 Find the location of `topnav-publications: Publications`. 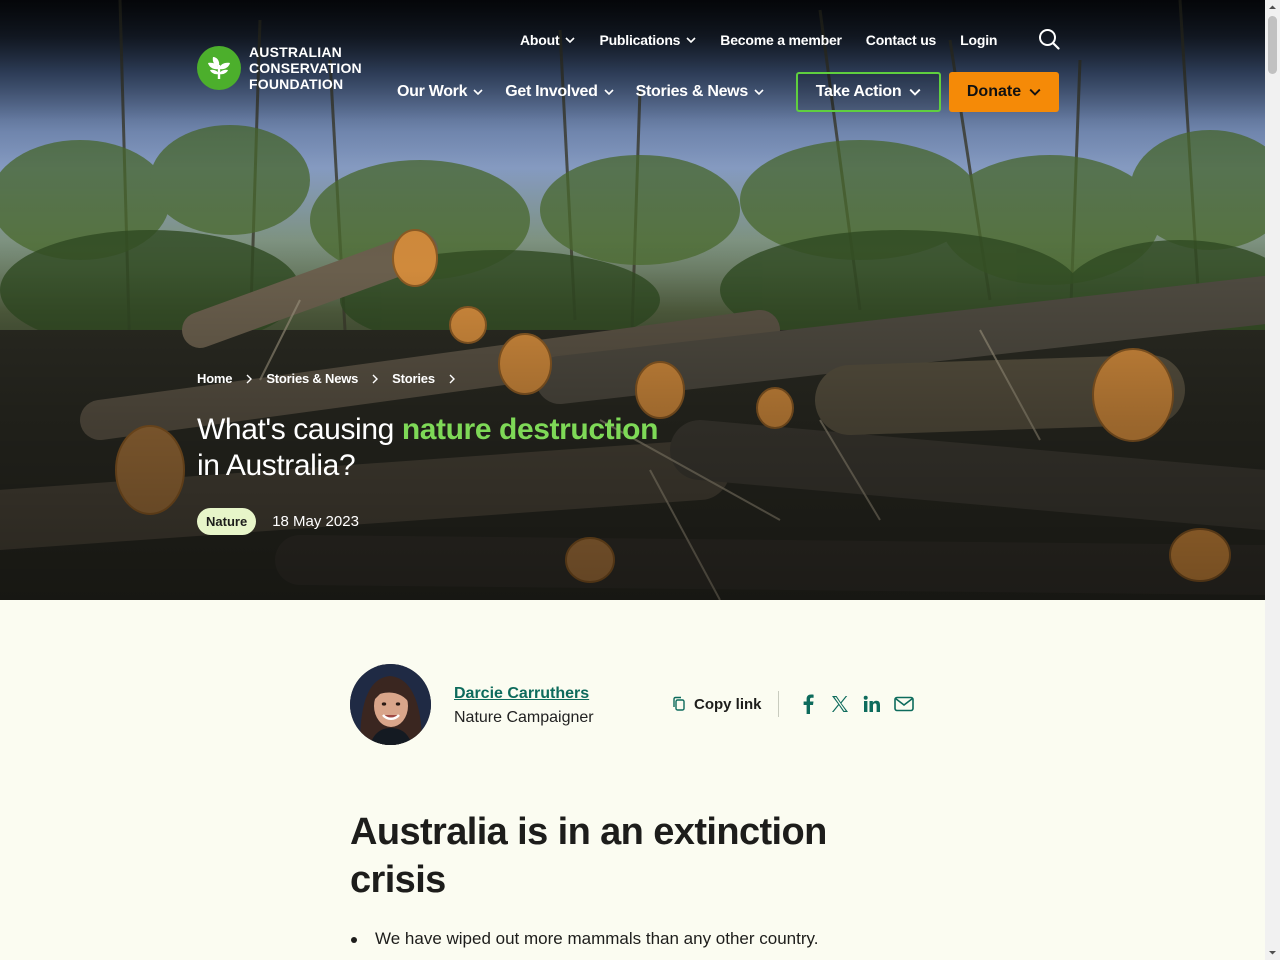

topnav-publications: Publications is located at coordinates (647, 40).